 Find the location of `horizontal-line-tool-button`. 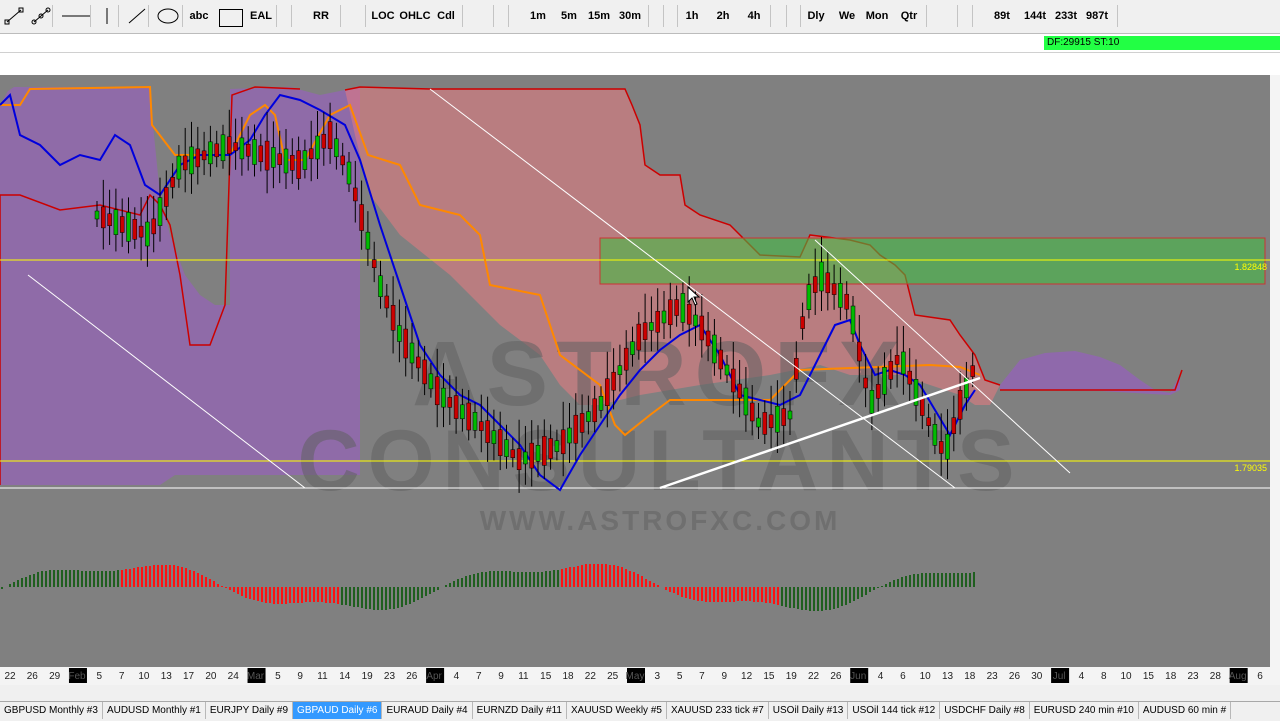

horizontal-line-tool-button is located at coordinates (76, 16).